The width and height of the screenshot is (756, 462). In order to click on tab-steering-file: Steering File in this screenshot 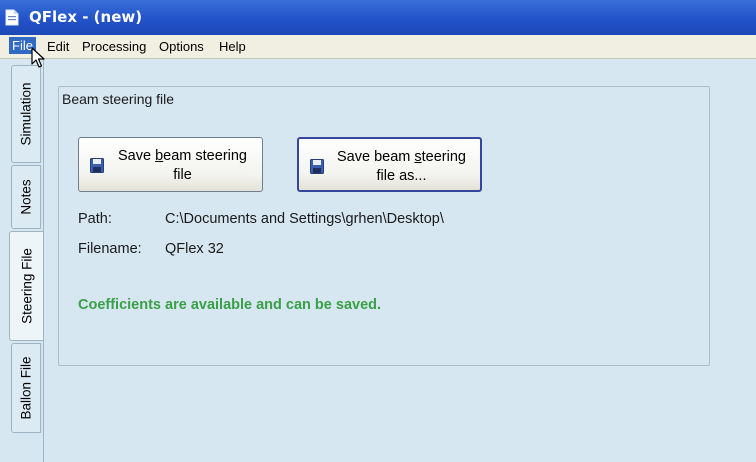, I will do `click(26, 286)`.